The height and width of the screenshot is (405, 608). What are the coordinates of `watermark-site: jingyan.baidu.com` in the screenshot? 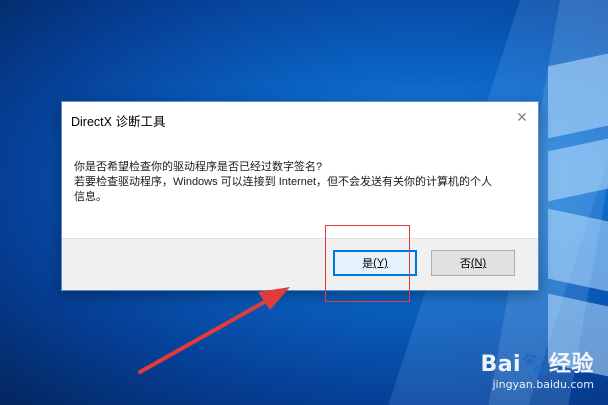 It's located at (543, 384).